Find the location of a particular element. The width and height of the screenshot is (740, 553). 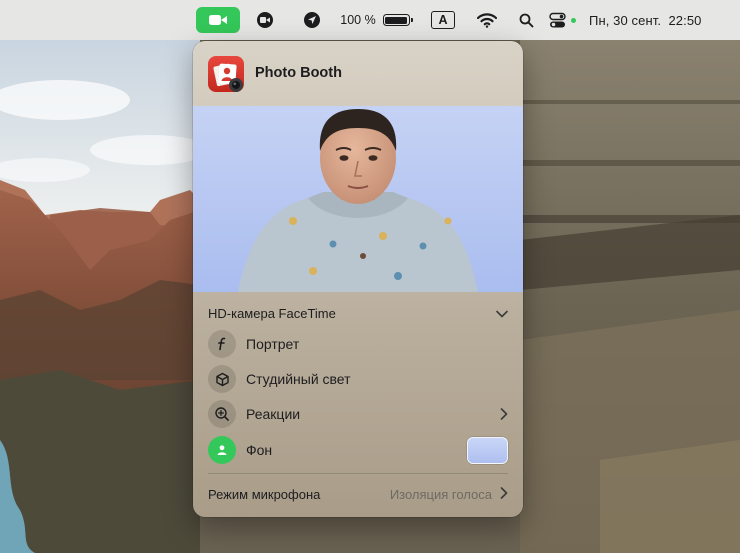

battery-level-fill is located at coordinates (396, 20).